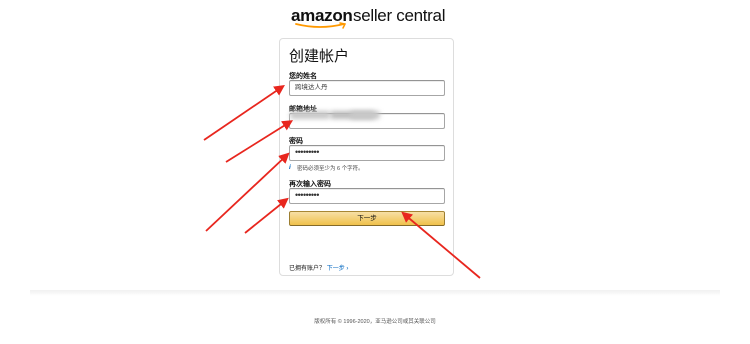 This screenshot has width=750, height=344. What do you see at coordinates (375, 293) in the screenshot?
I see `footer-divider` at bounding box center [375, 293].